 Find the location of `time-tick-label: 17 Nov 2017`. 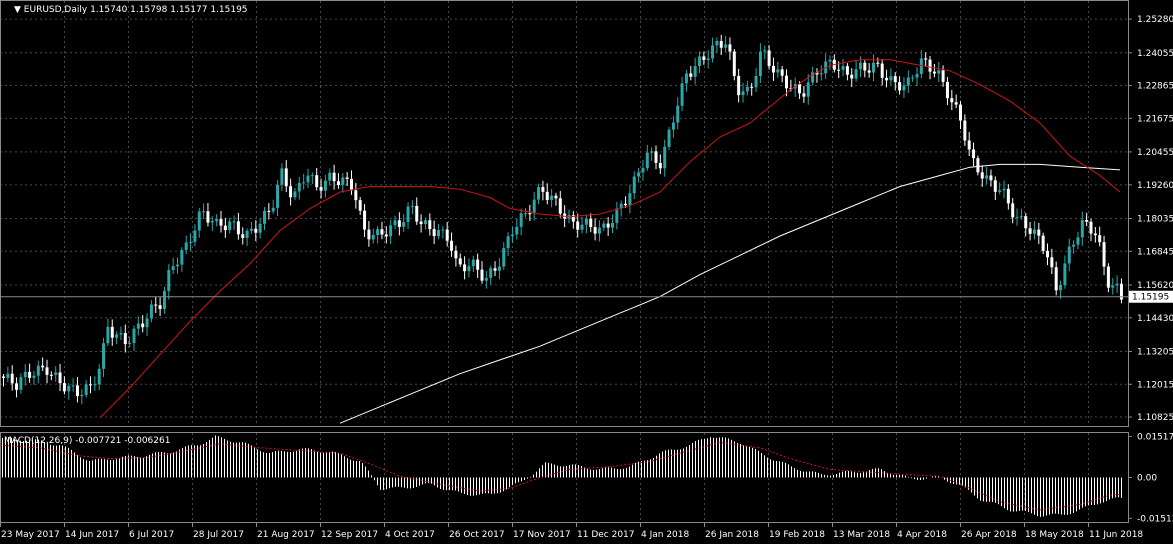

time-tick-label: 17 Nov 2017 is located at coordinates (542, 535).